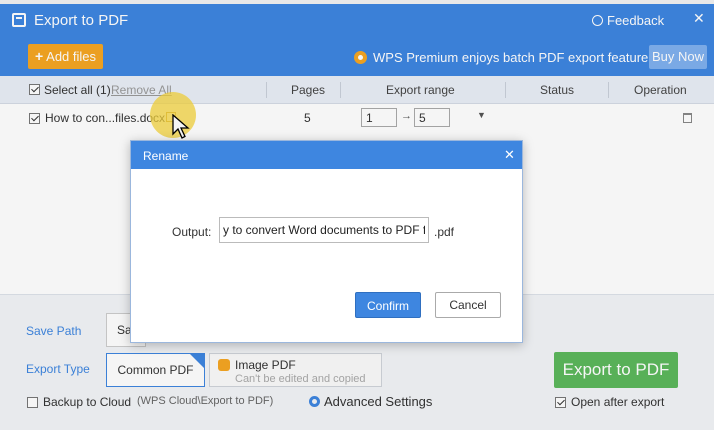 The width and height of the screenshot is (714, 430). I want to click on output-label: Output:, so click(192, 232).